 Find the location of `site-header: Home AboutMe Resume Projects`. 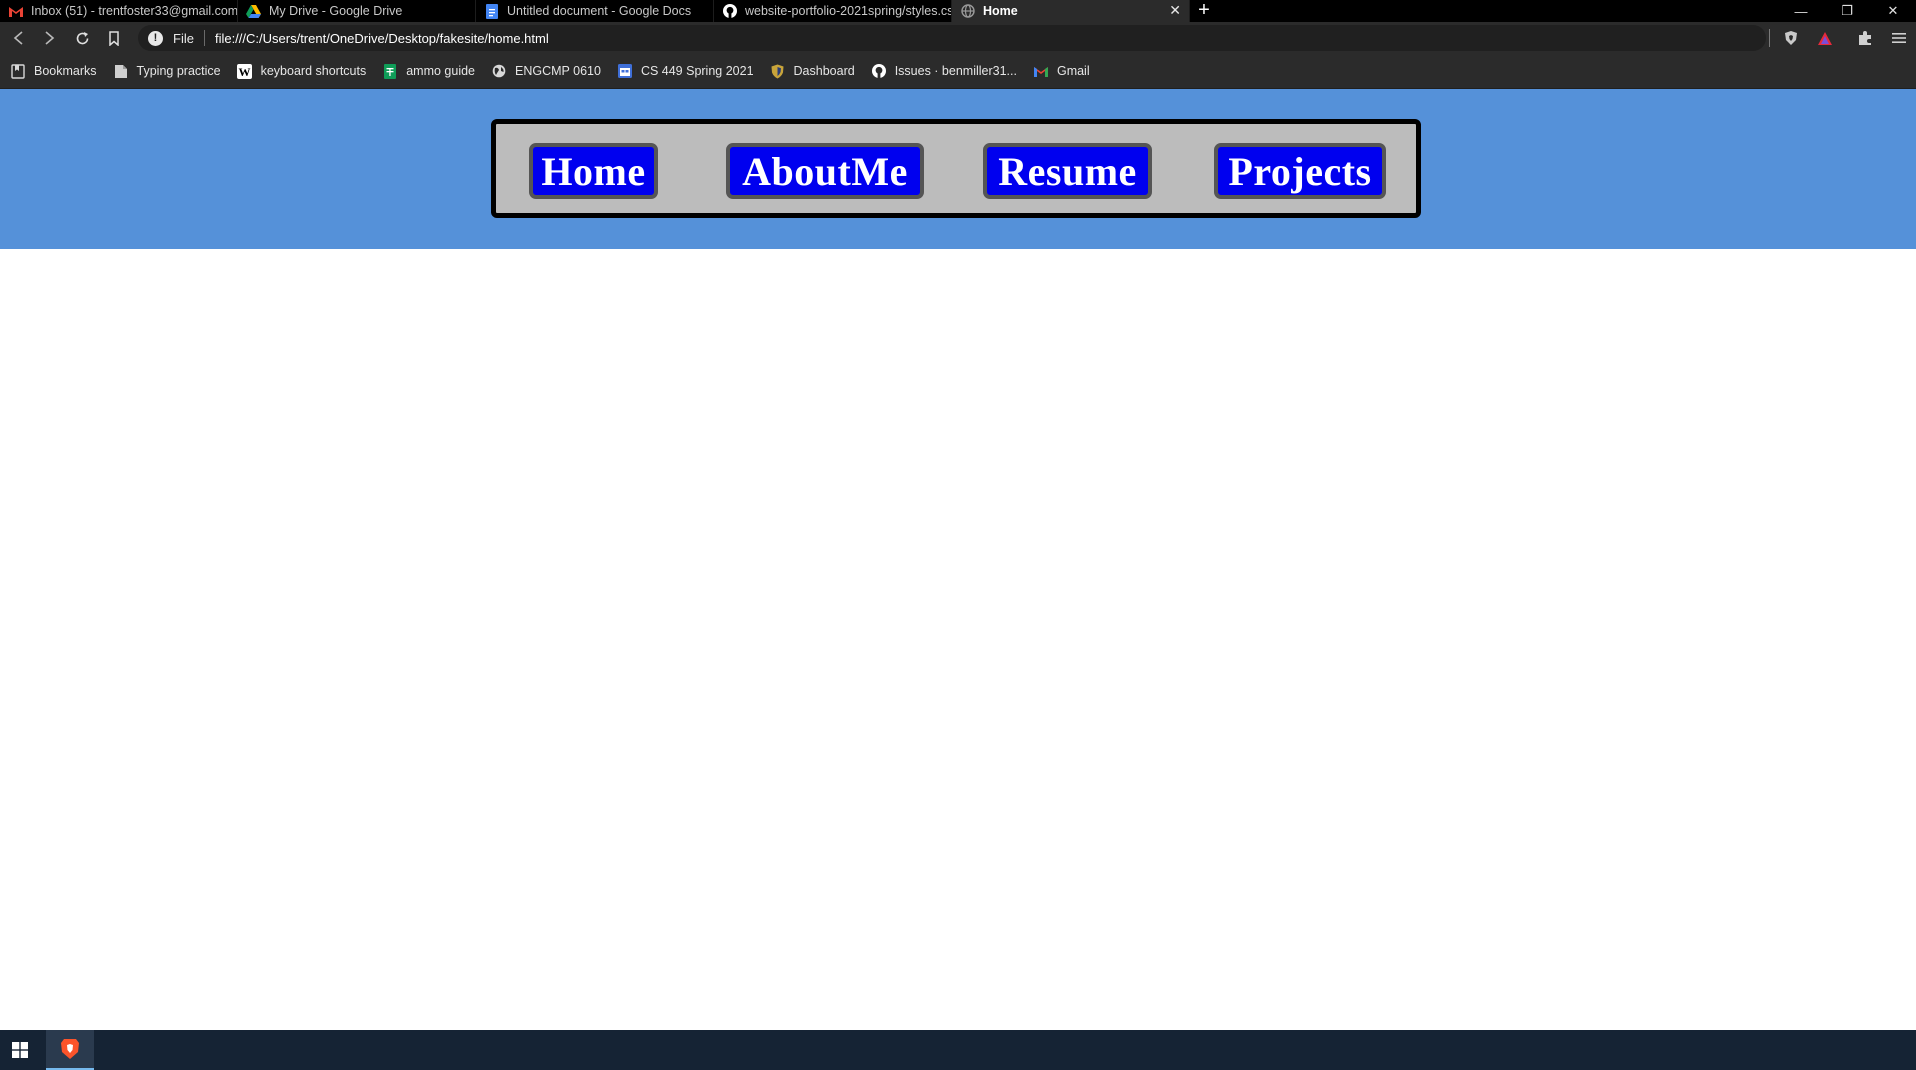

site-header: Home AboutMe Resume Projects is located at coordinates (958, 169).